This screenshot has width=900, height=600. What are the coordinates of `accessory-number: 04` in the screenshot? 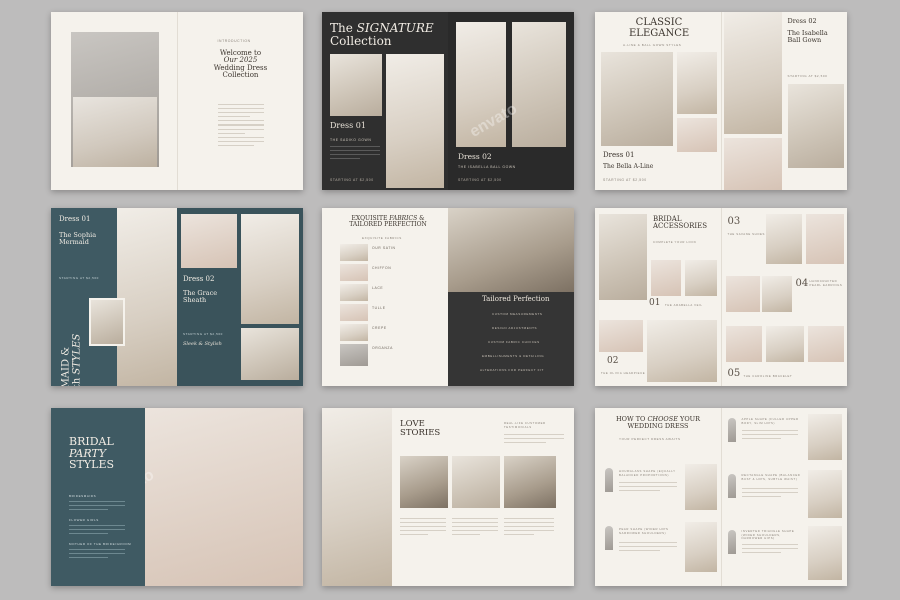 It's located at (802, 283).